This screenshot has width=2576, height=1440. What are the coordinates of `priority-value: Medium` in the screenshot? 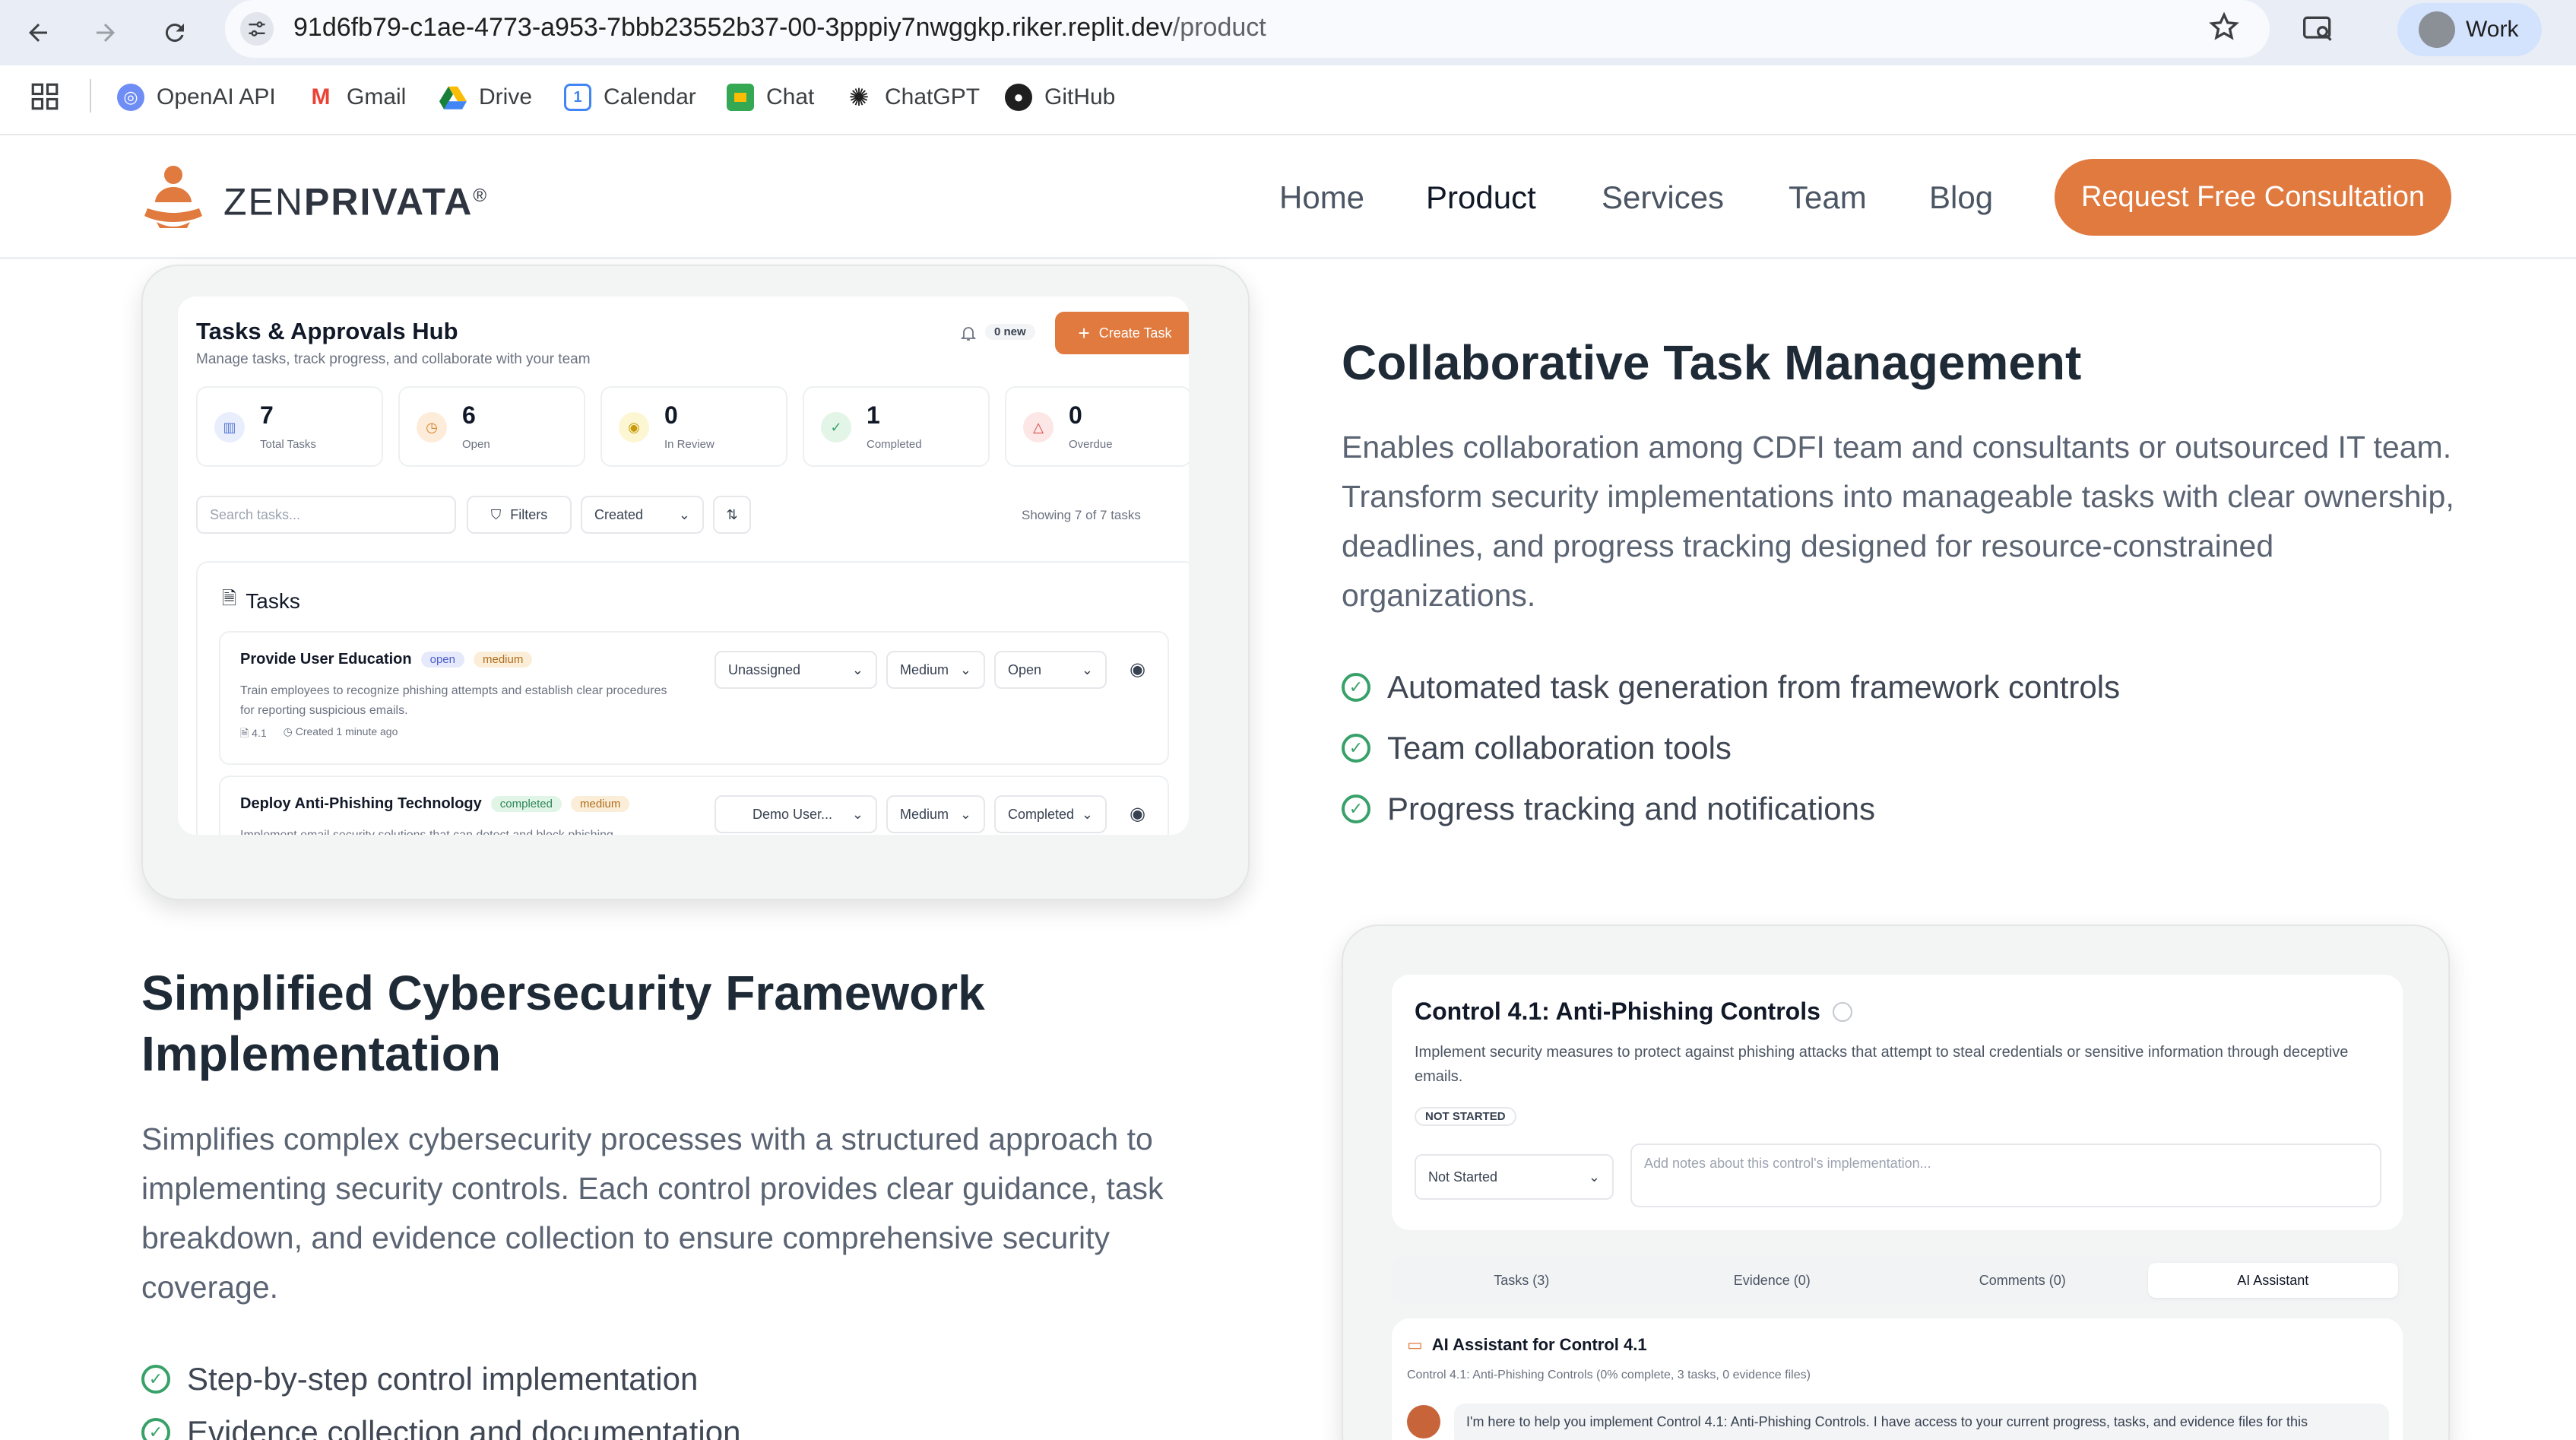 It's located at (924, 814).